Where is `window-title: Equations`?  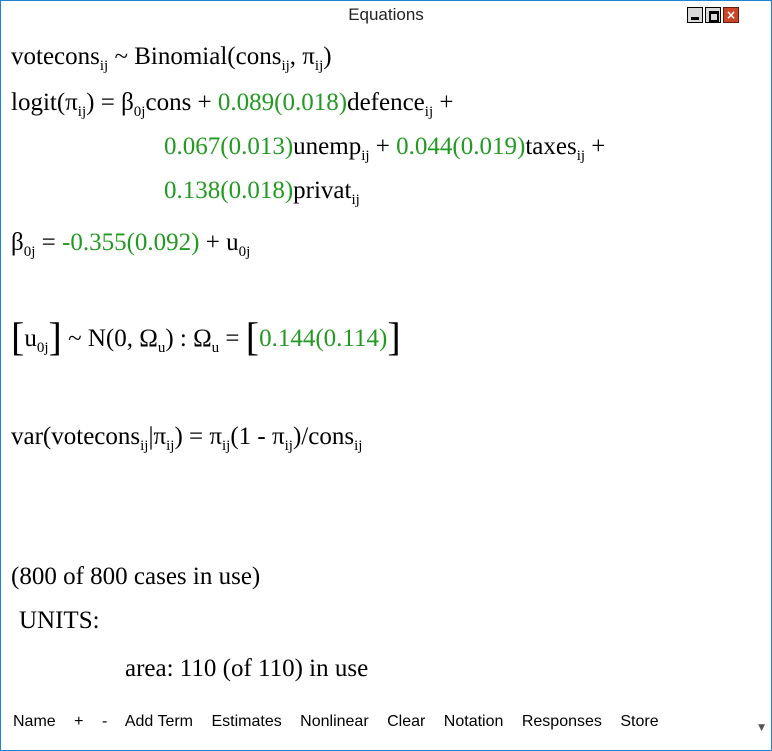 window-title: Equations is located at coordinates (386, 14).